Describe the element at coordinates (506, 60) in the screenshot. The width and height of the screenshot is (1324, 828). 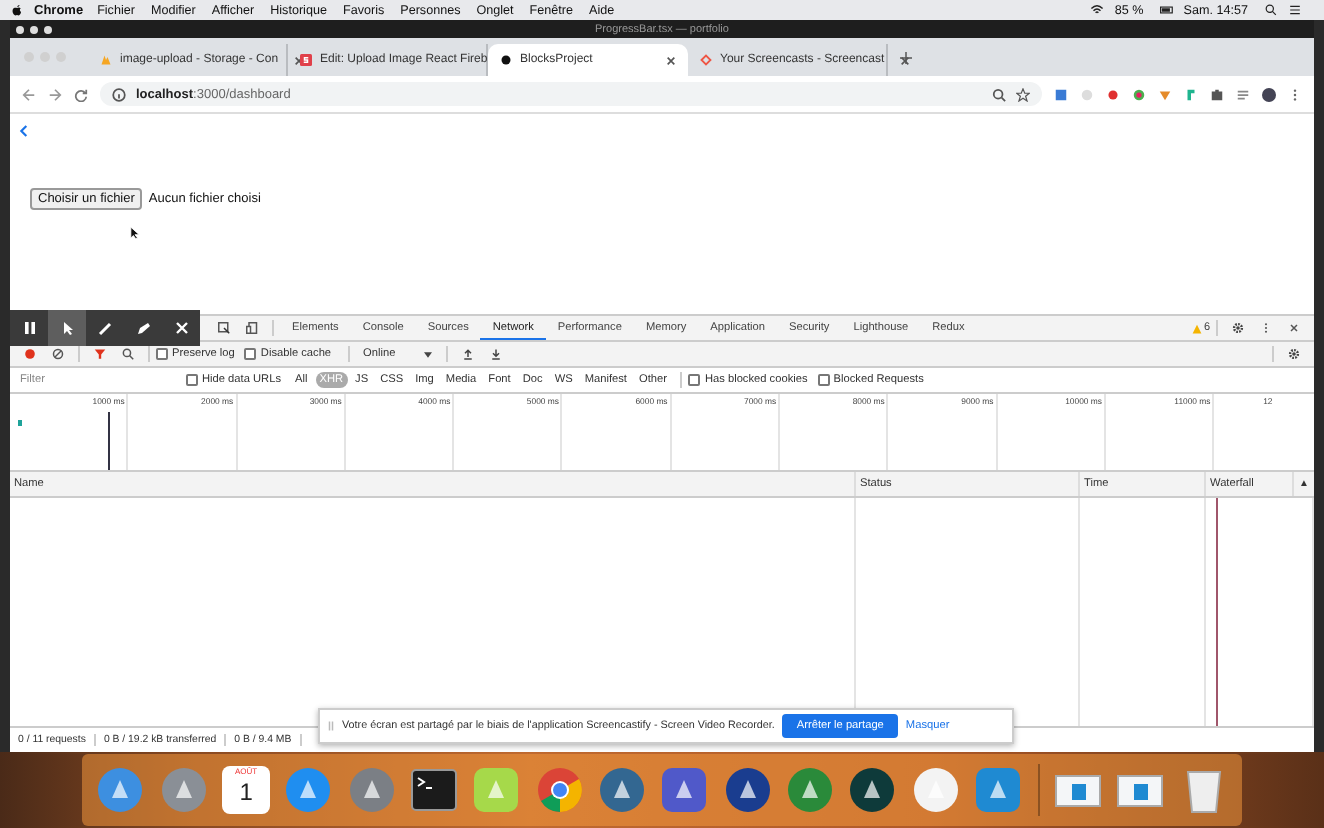
I see `dot-icon` at that location.